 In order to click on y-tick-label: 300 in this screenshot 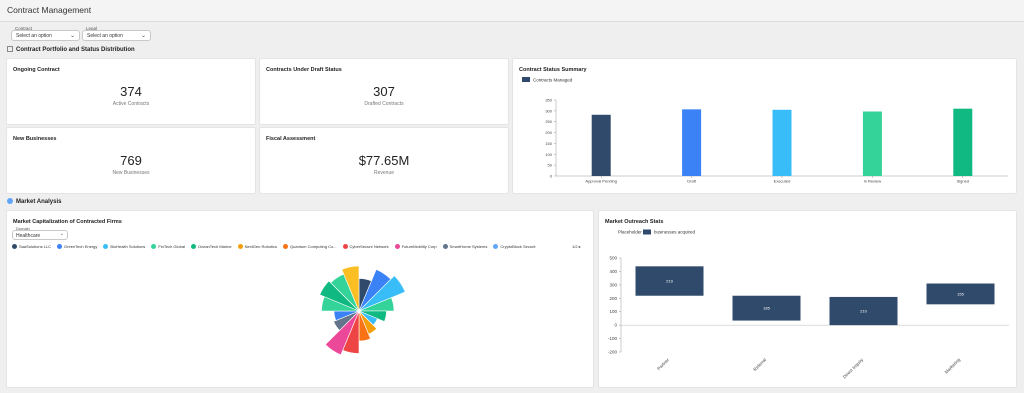, I will do `click(613, 284)`.